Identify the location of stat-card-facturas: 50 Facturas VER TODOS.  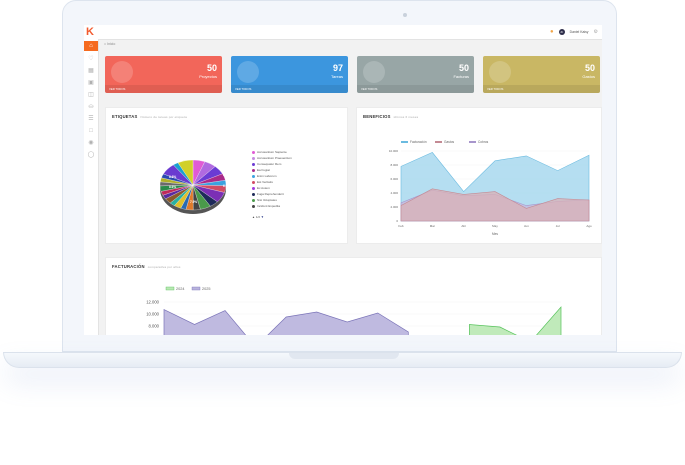
(415, 74).